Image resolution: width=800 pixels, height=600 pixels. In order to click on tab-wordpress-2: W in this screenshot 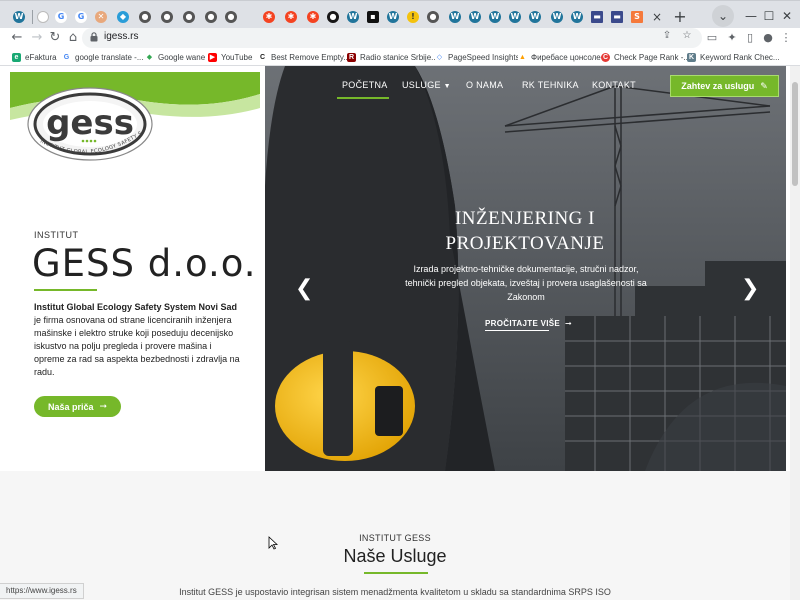, I will do `click(353, 17)`.